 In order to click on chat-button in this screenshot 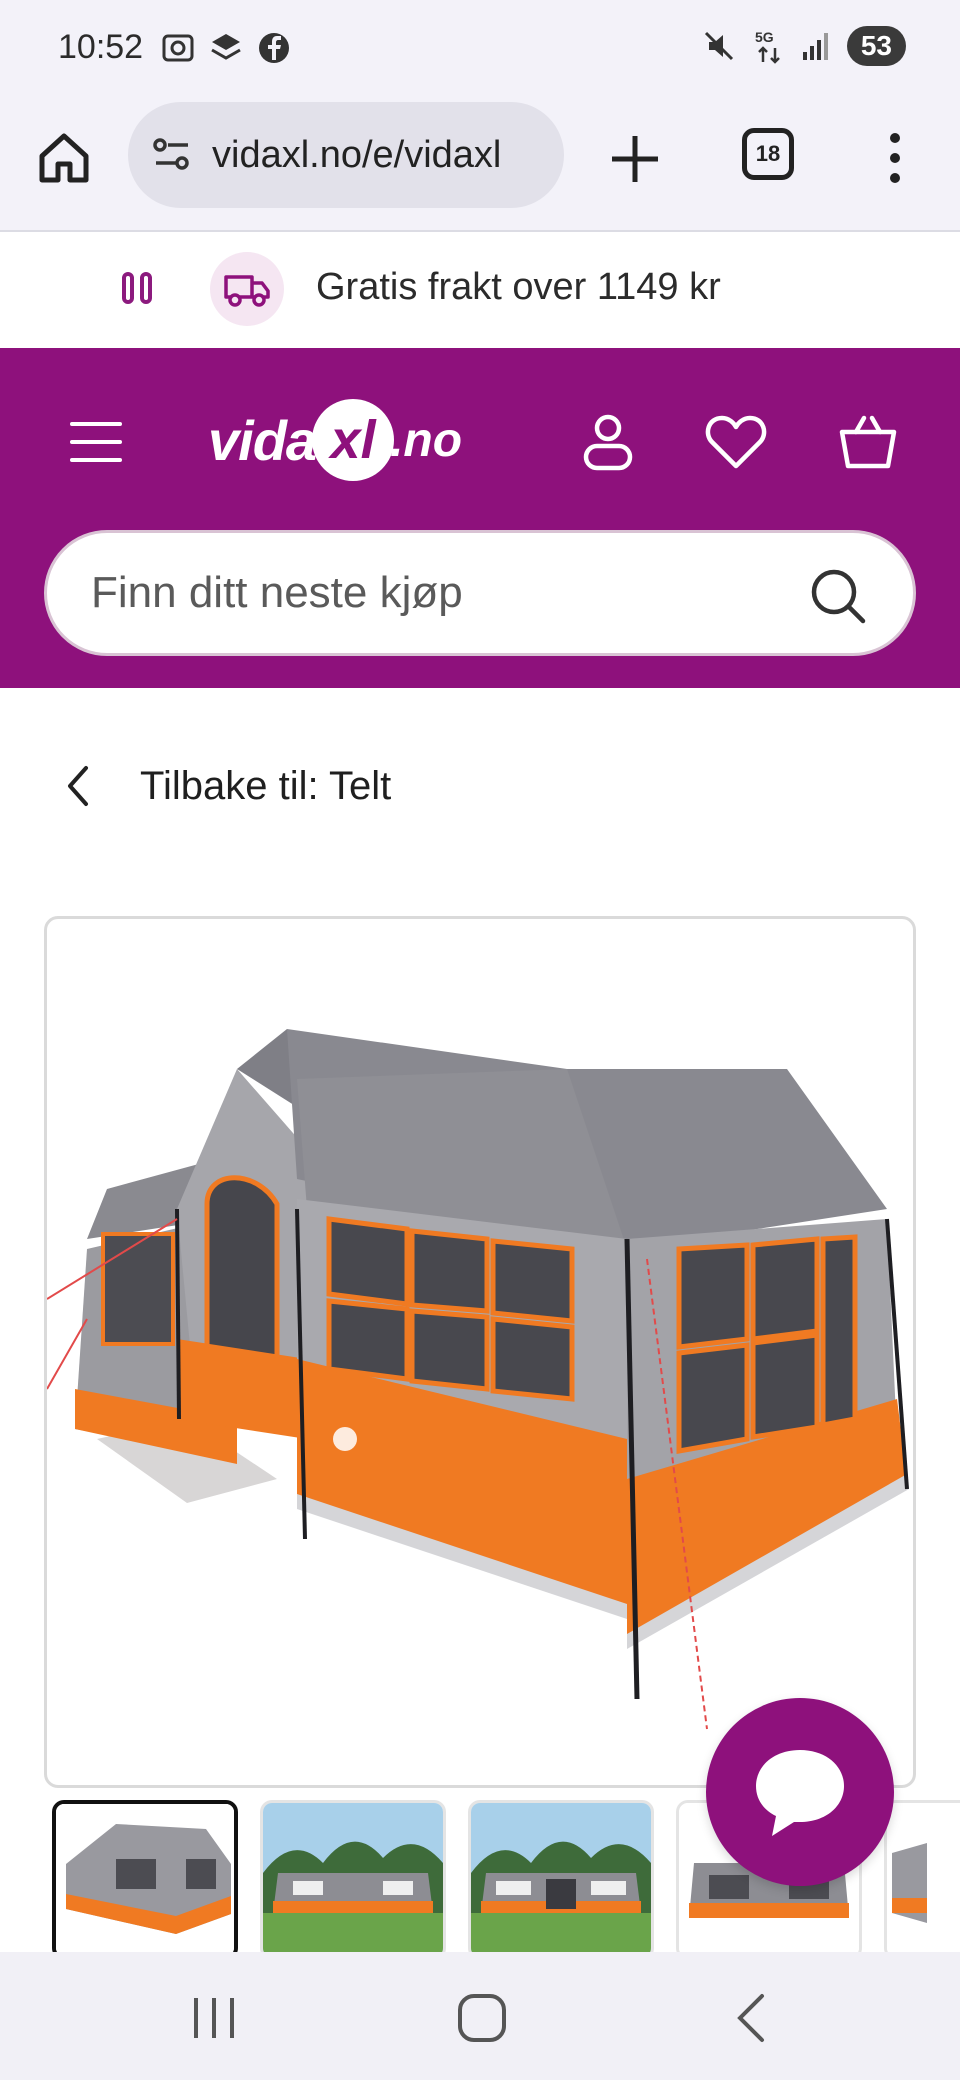, I will do `click(800, 1792)`.